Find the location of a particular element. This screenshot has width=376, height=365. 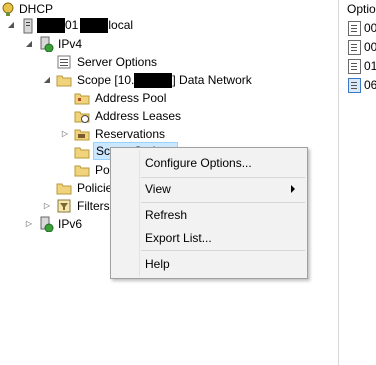

option-row: 06 is located at coordinates (362, 85).